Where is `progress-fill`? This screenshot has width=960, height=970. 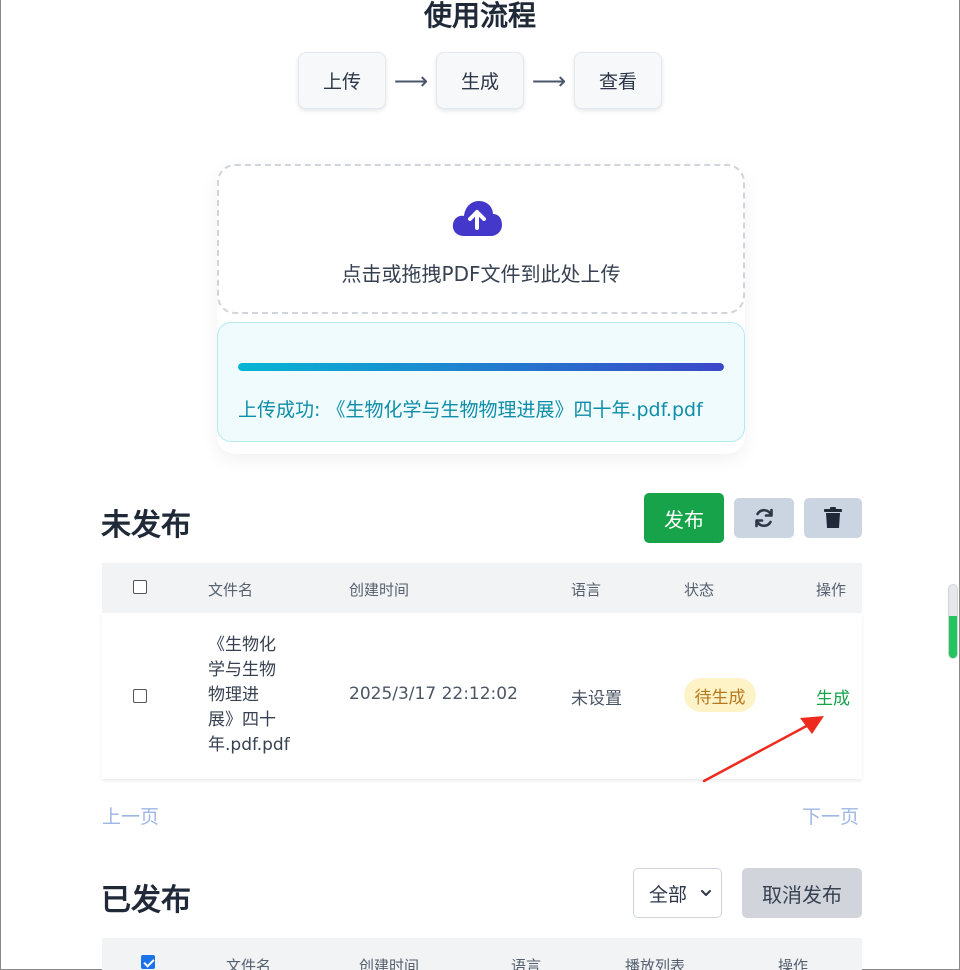 progress-fill is located at coordinates (481, 367).